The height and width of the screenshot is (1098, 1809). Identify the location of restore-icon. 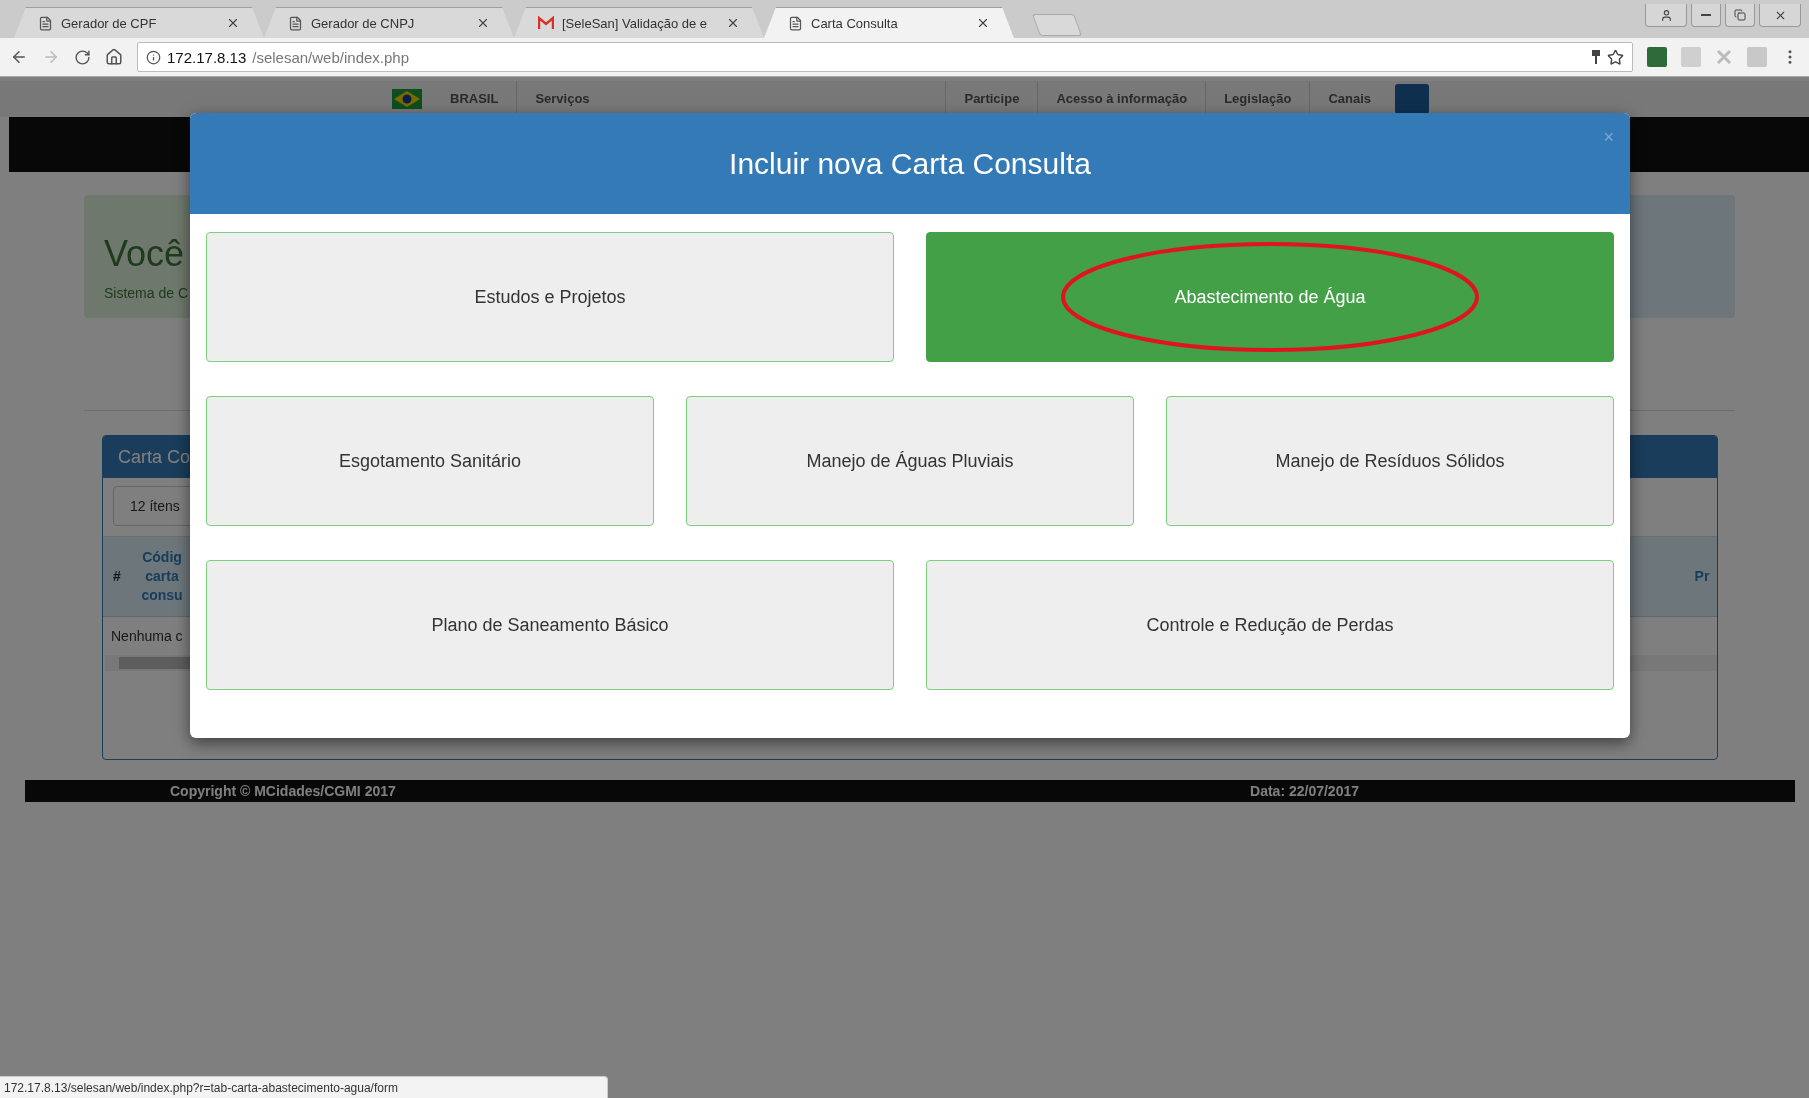
(1740, 15).